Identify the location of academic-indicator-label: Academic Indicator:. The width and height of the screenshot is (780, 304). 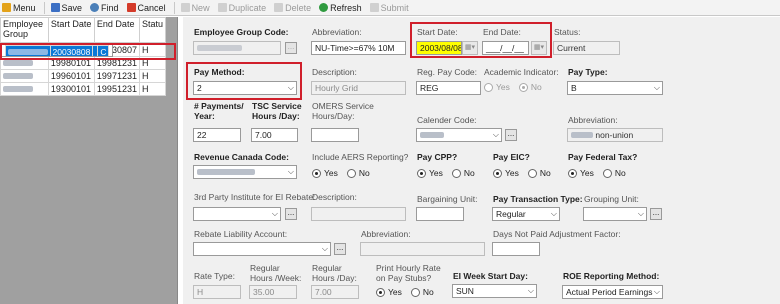
(521, 72).